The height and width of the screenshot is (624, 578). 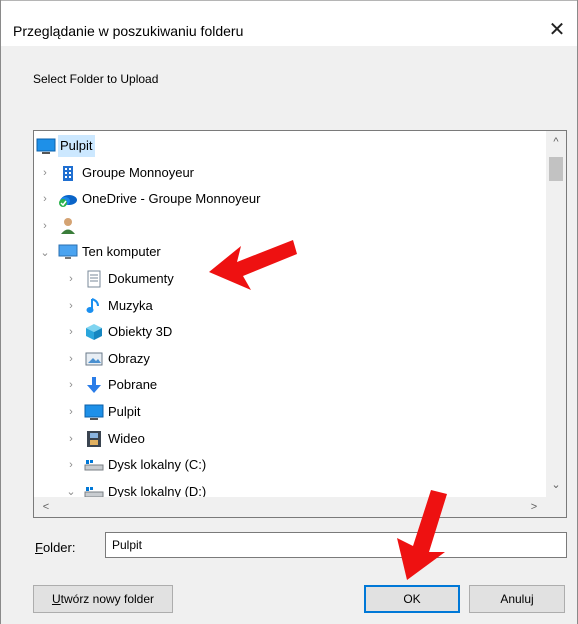 What do you see at coordinates (290, 385) in the screenshot?
I see `tree-item: › Pobrane` at bounding box center [290, 385].